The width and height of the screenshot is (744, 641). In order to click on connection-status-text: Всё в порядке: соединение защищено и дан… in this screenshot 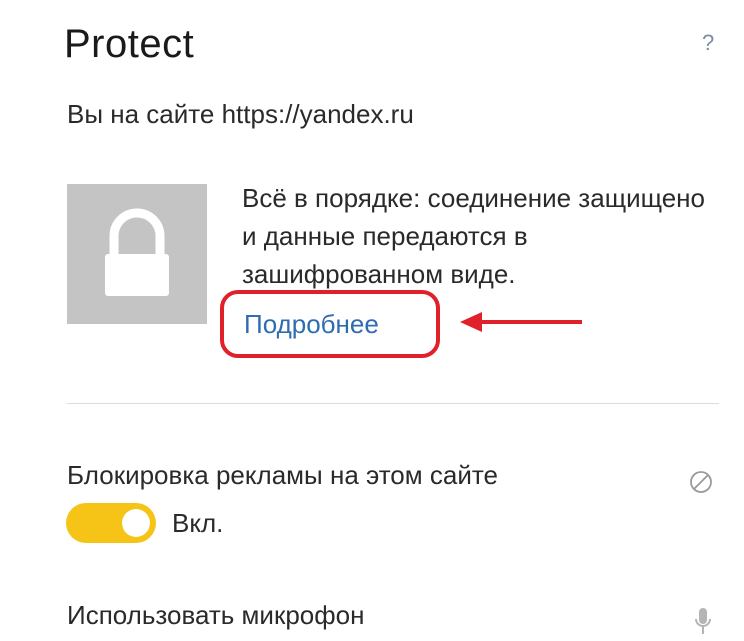, I will do `click(473, 236)`.